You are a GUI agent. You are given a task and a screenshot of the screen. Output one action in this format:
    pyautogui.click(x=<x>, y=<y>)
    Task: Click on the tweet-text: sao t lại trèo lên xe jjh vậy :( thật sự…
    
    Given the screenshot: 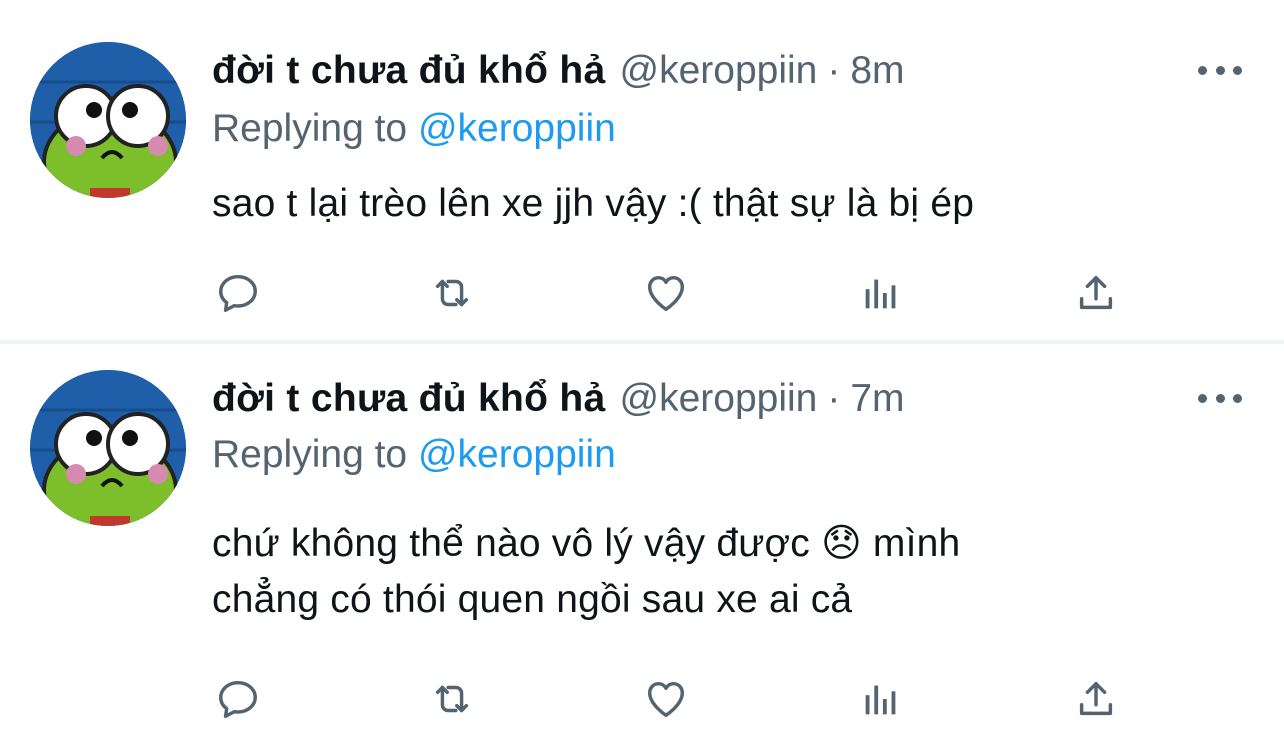 What is the action you would take?
    pyautogui.click(x=593, y=204)
    